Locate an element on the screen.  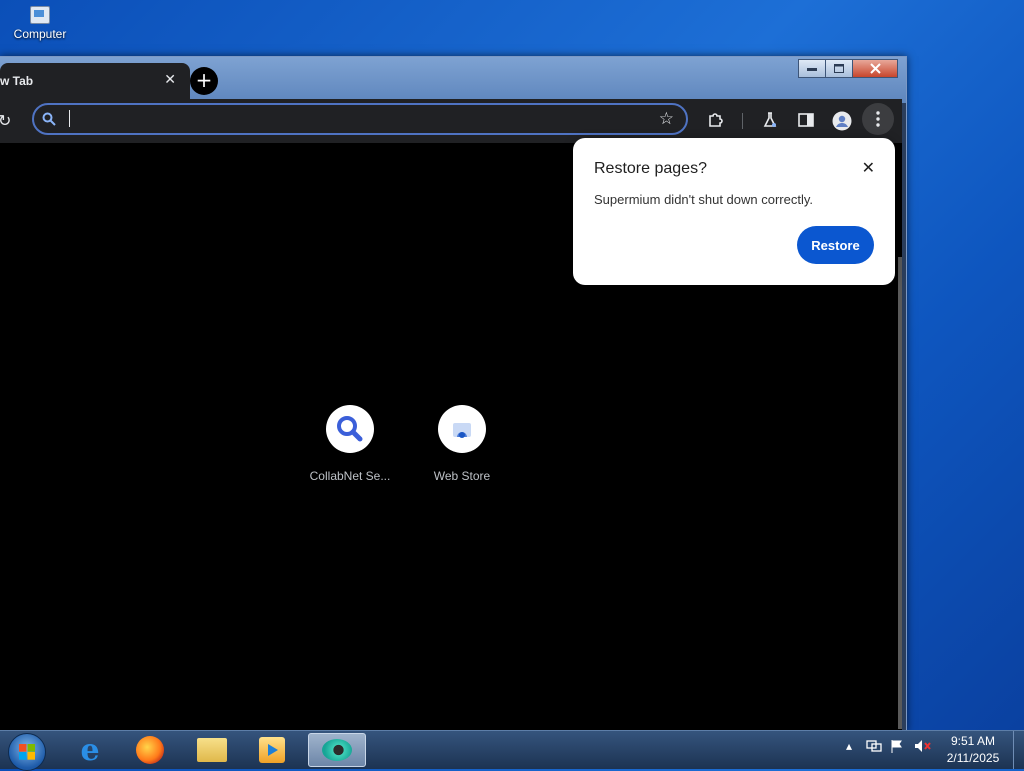
media-player-icon is located at coordinates (272, 750).